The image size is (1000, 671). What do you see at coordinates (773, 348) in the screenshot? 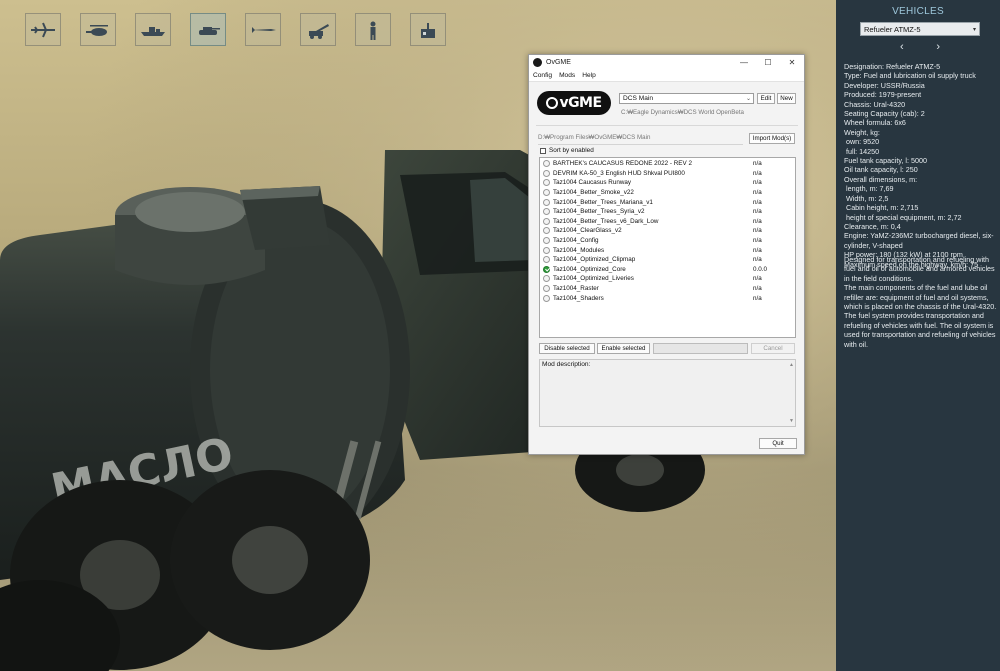
I see `cancel-button: Cancel` at bounding box center [773, 348].